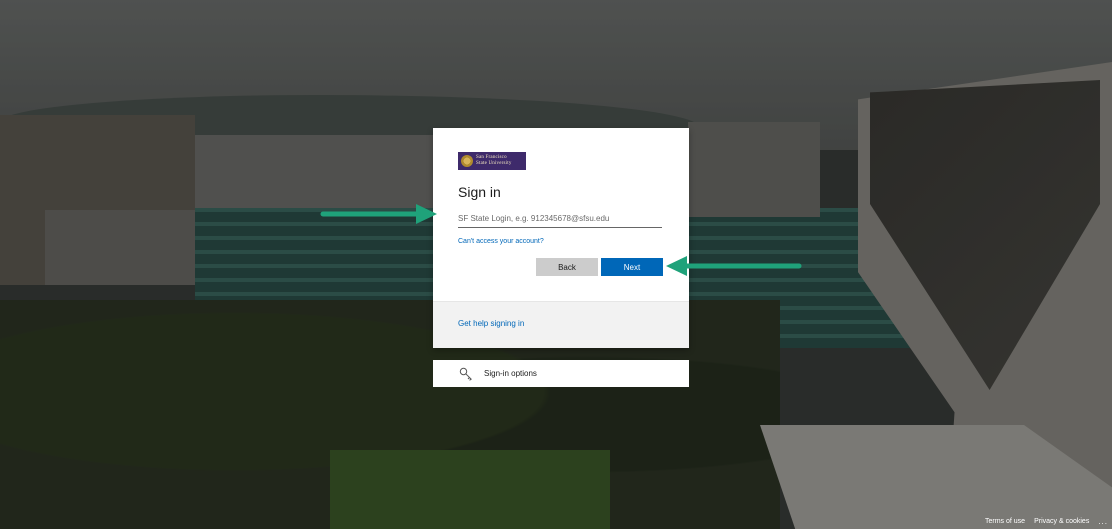 This screenshot has width=1112, height=529. Describe the element at coordinates (561, 324) in the screenshot. I see `help-section: Get help signing in` at that location.